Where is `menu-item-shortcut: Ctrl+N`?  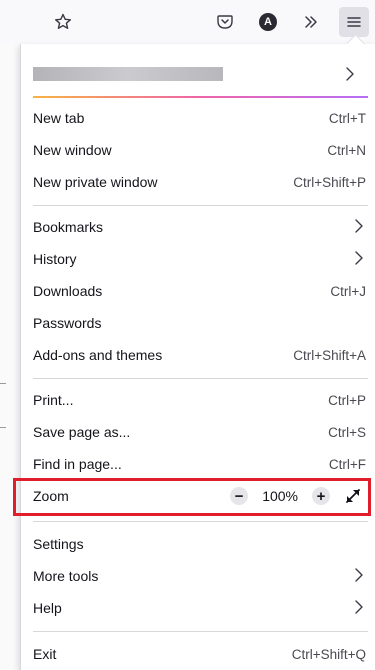 menu-item-shortcut: Ctrl+N is located at coordinates (346, 150).